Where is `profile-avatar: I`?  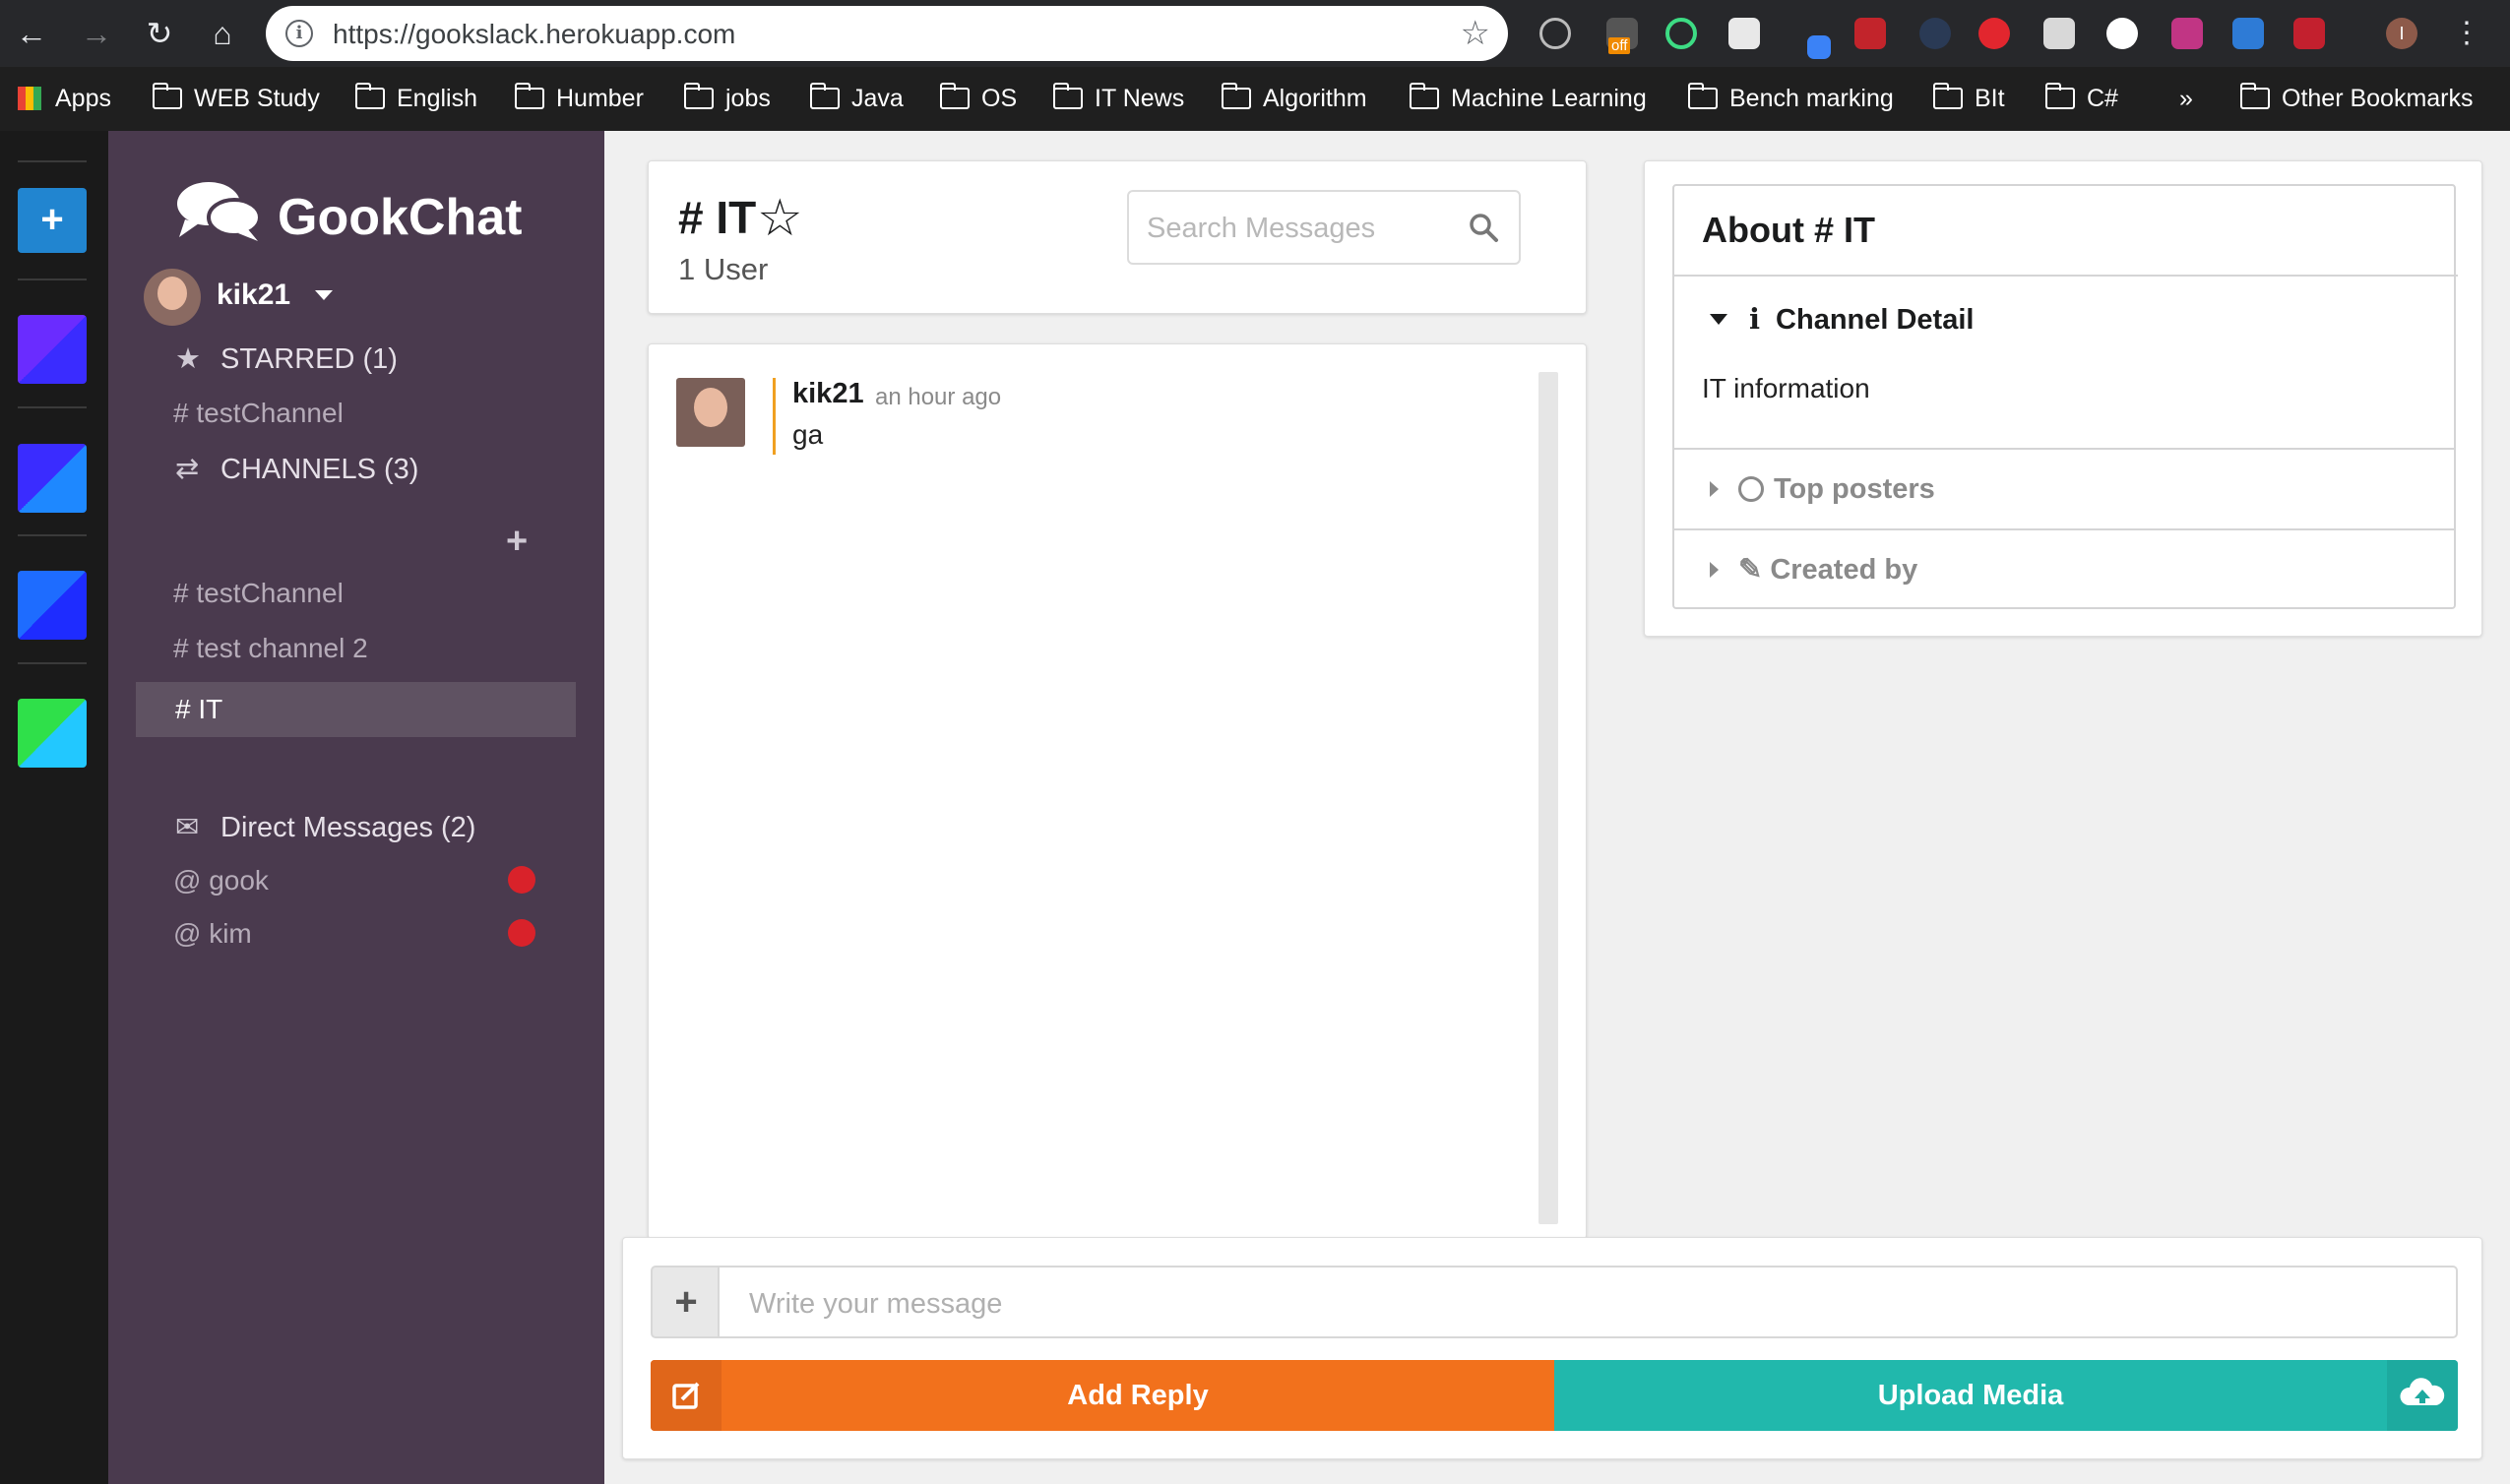
profile-avatar: I is located at coordinates (2401, 34).